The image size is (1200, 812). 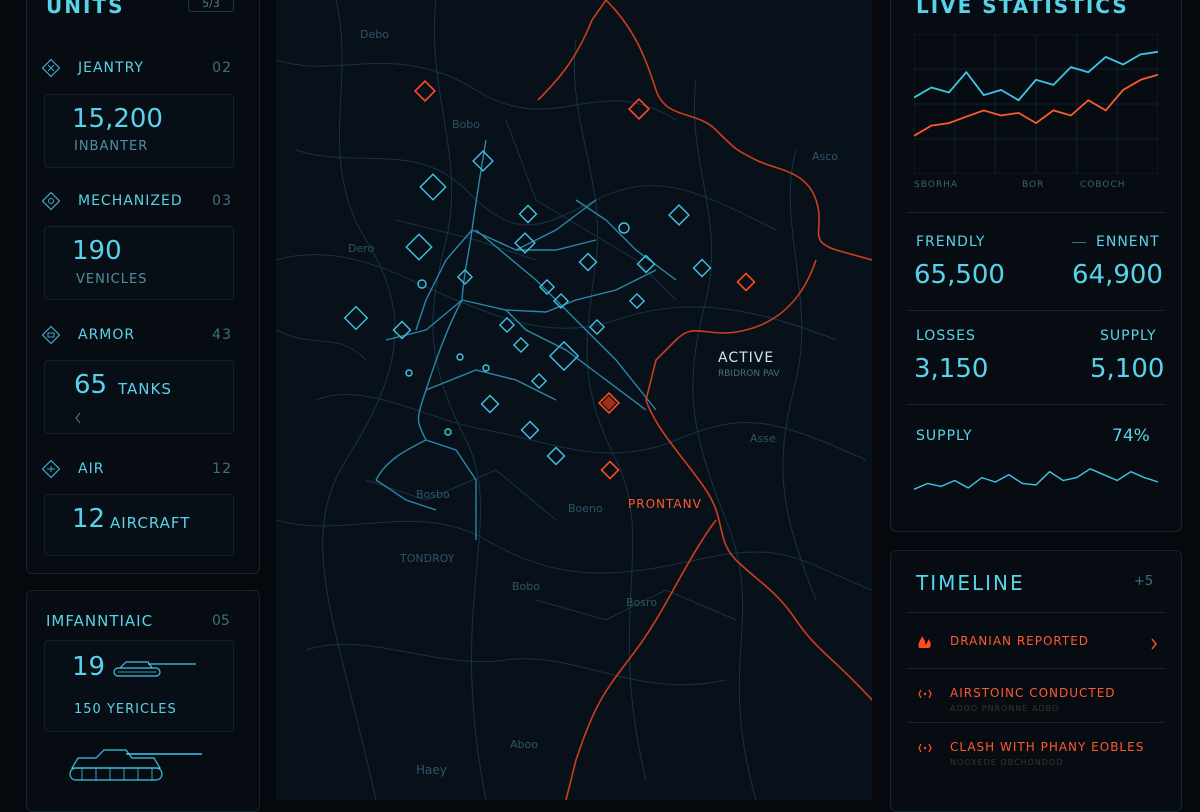 I want to click on category-label: MECHANIZED, so click(x=130, y=201).